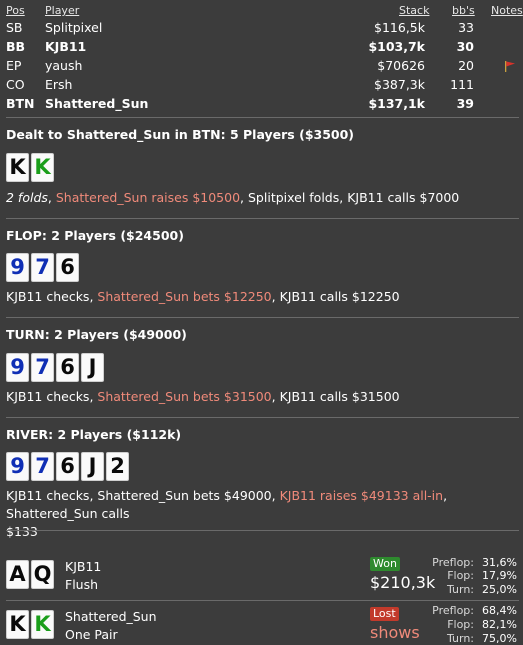 This screenshot has width=523, height=645. Describe the element at coordinates (184, 296) in the screenshot. I see `action-highlight: Shattered_Sun bets $12250` at that location.